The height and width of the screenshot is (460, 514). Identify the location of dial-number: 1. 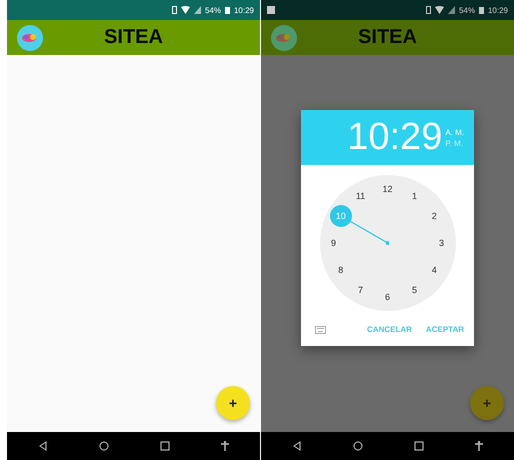
(414, 196).